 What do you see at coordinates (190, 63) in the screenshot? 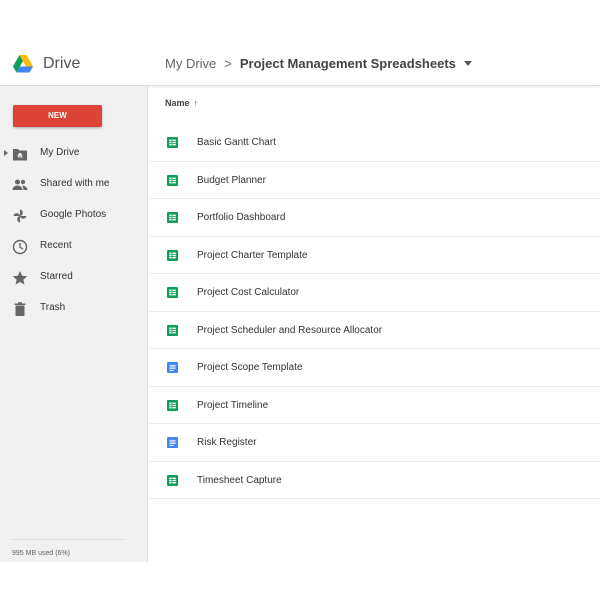
I see `breadcrumb-my-drive: My Drive` at bounding box center [190, 63].